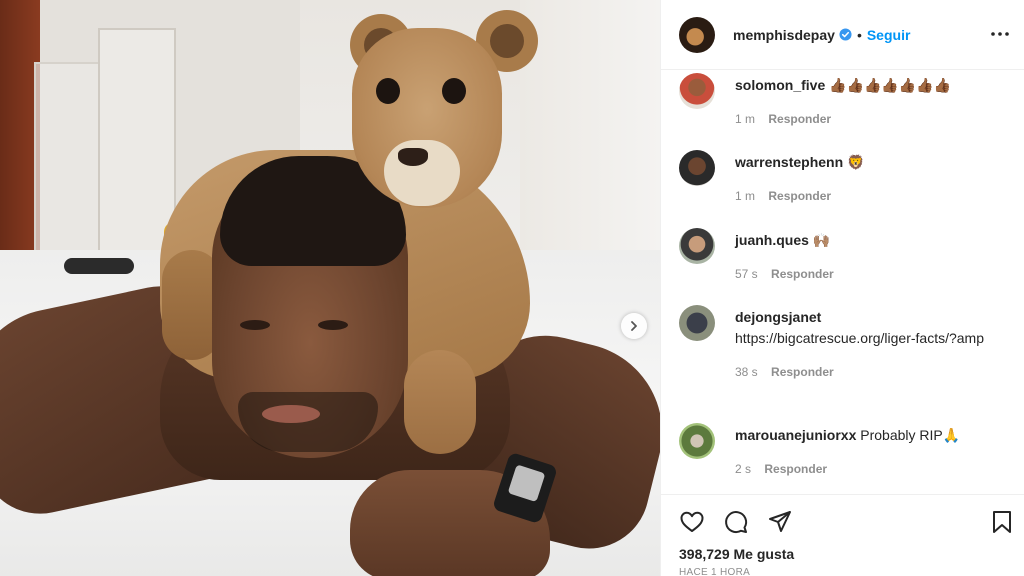  I want to click on photo-man-mouth, so click(291, 414).